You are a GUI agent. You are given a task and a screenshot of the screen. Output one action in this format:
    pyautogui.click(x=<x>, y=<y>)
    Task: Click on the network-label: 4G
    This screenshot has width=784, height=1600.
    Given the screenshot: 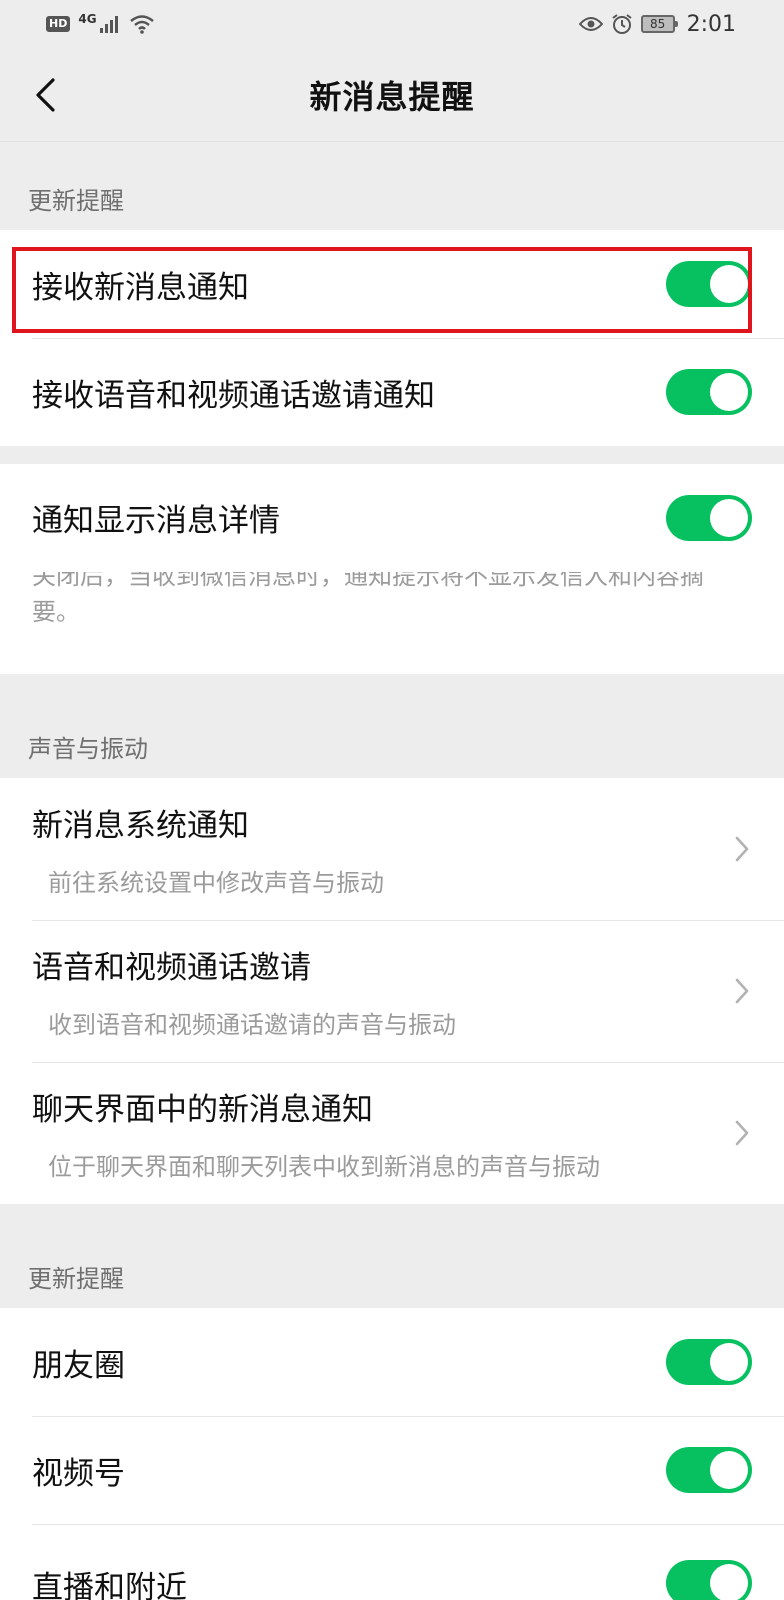 What is the action you would take?
    pyautogui.click(x=87, y=19)
    